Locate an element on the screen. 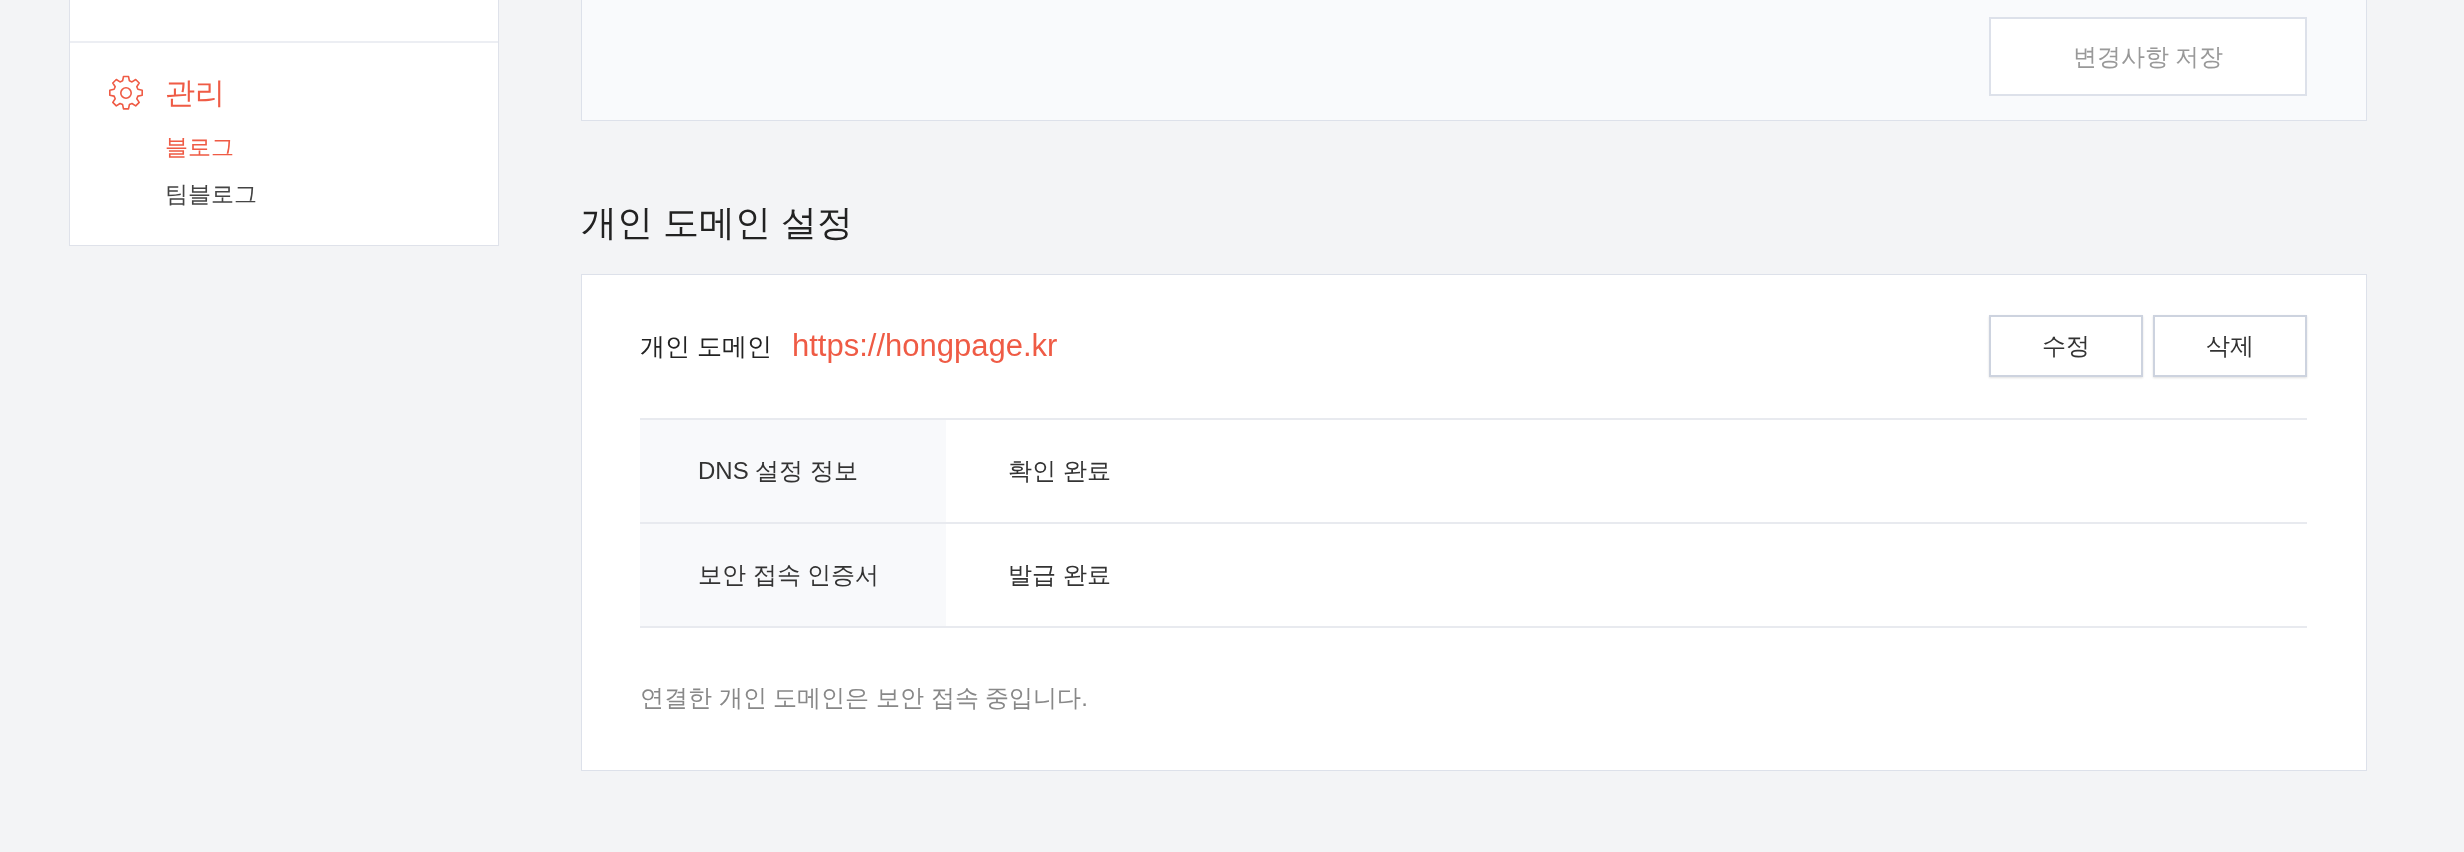  sidebar-item: 팀블로그 is located at coordinates (211, 194).